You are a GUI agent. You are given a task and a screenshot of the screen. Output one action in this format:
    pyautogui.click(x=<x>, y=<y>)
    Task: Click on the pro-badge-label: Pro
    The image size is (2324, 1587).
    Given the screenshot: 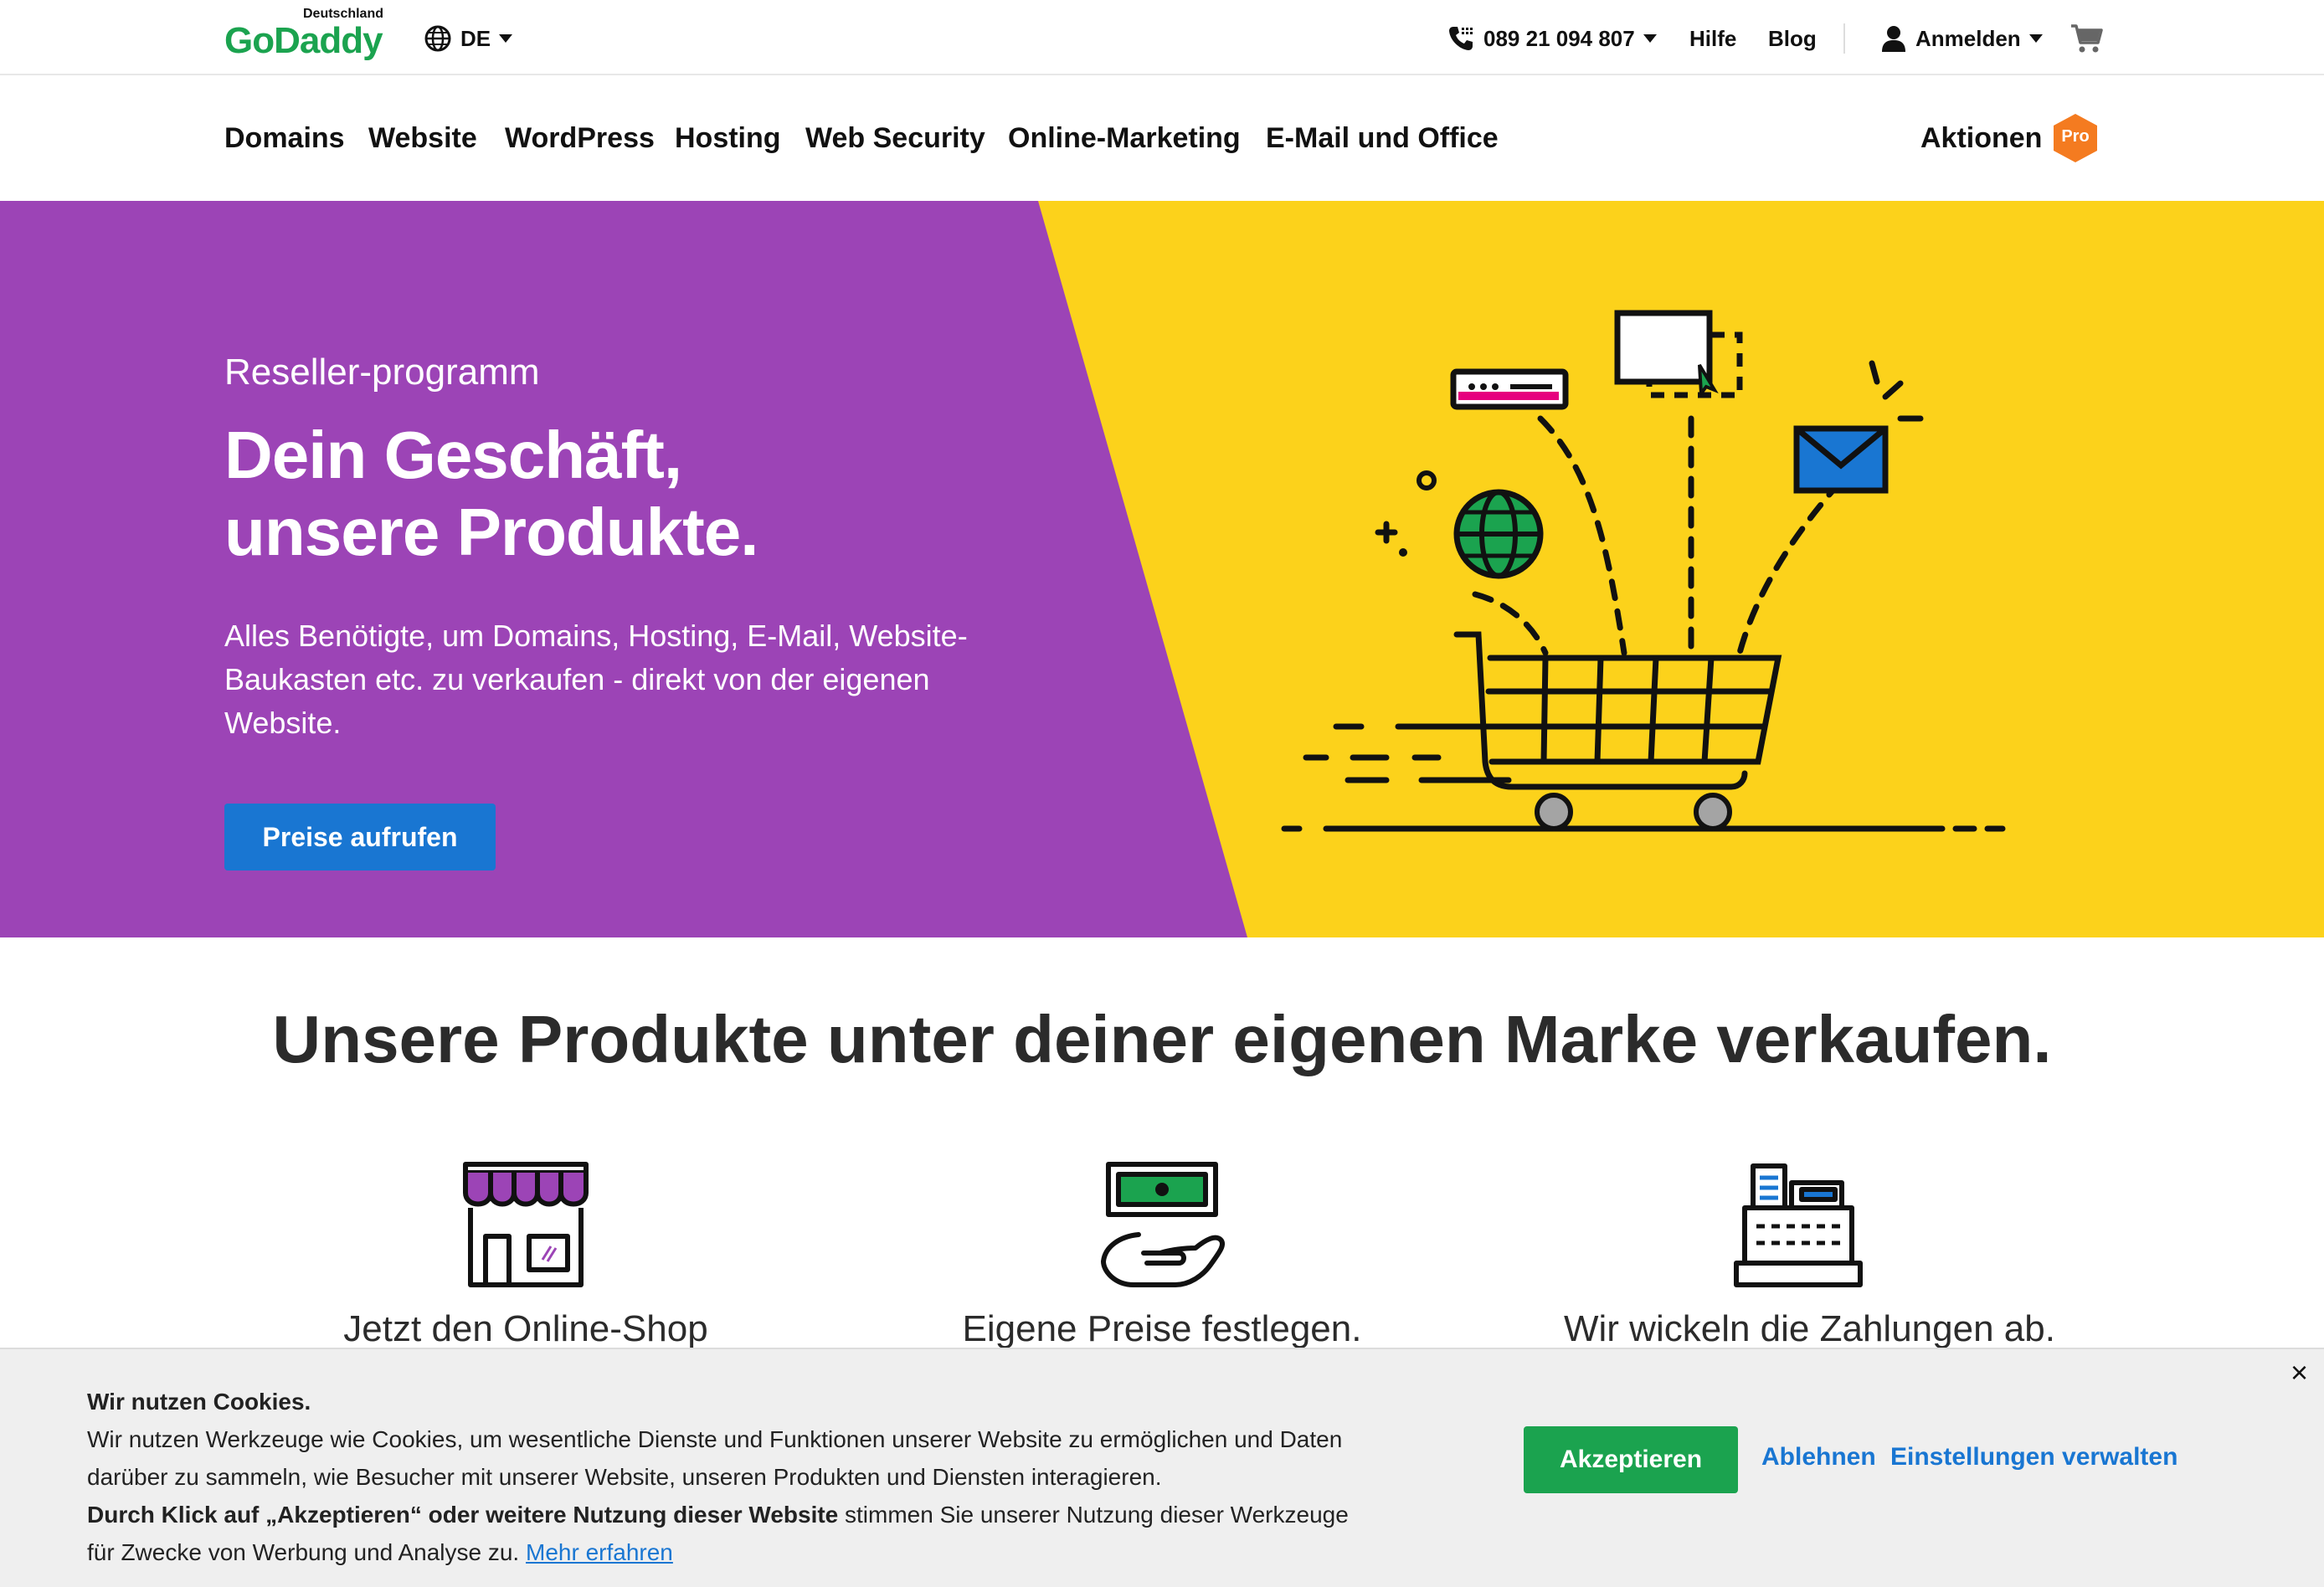 What is the action you would take?
    pyautogui.click(x=2075, y=137)
    